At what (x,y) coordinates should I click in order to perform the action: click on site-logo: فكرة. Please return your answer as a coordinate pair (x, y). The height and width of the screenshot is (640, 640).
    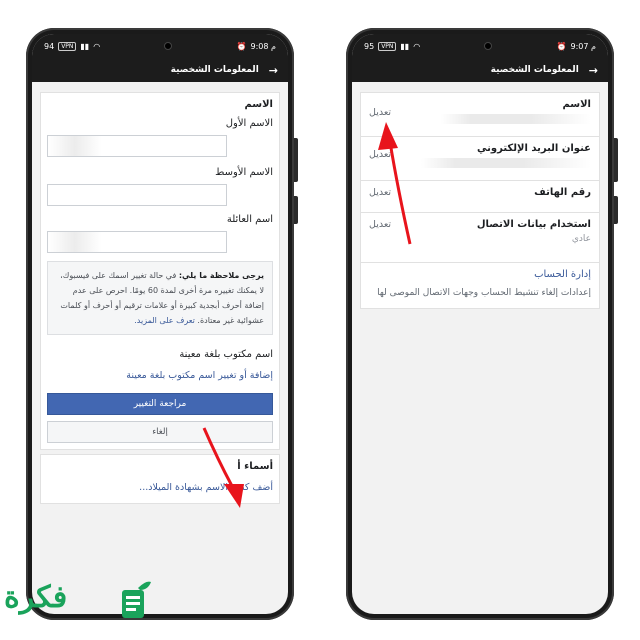
    Looking at the image, I should click on (77, 606).